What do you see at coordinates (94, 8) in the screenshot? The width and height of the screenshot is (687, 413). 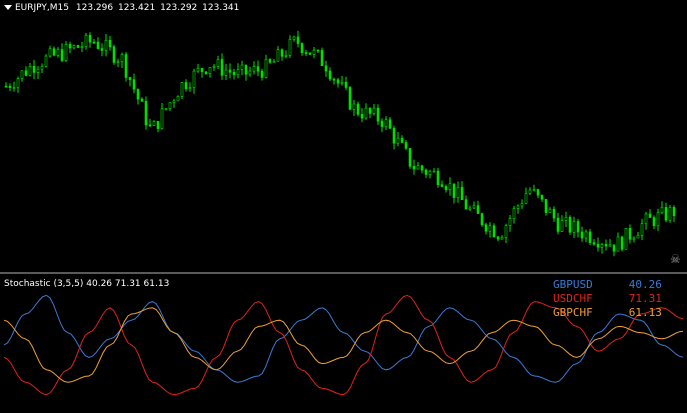 I see `open-price: 123.296` at bounding box center [94, 8].